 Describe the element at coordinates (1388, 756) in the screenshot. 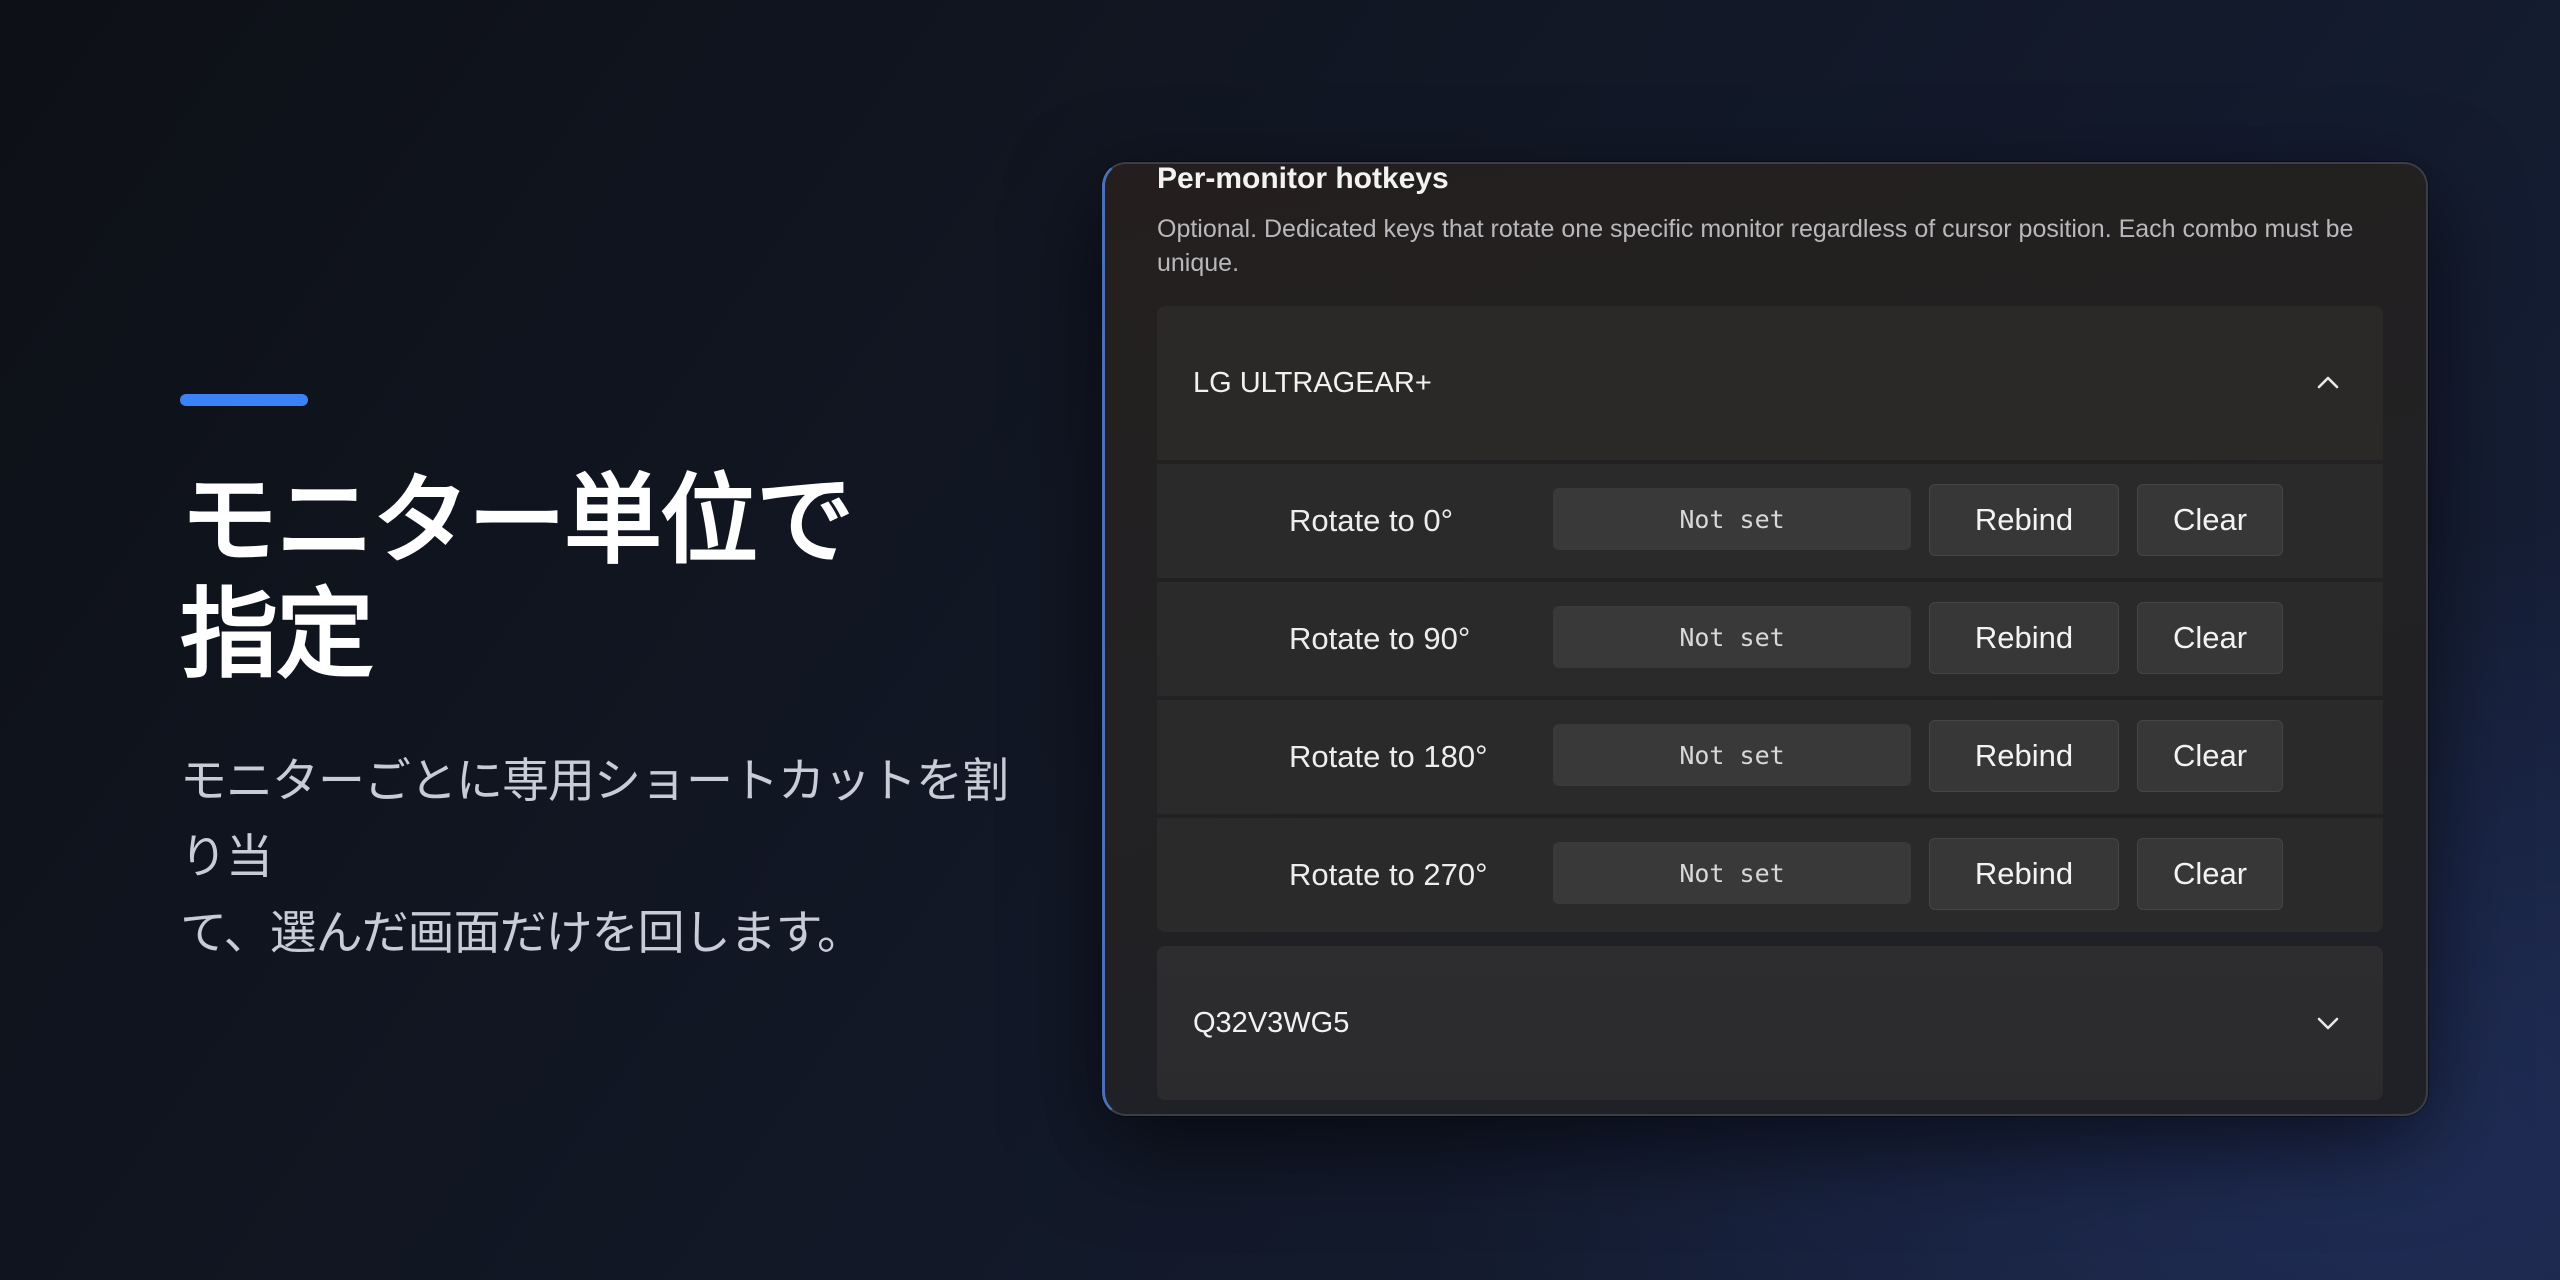

I see `hotkey-label: Rotate to 180°` at that location.